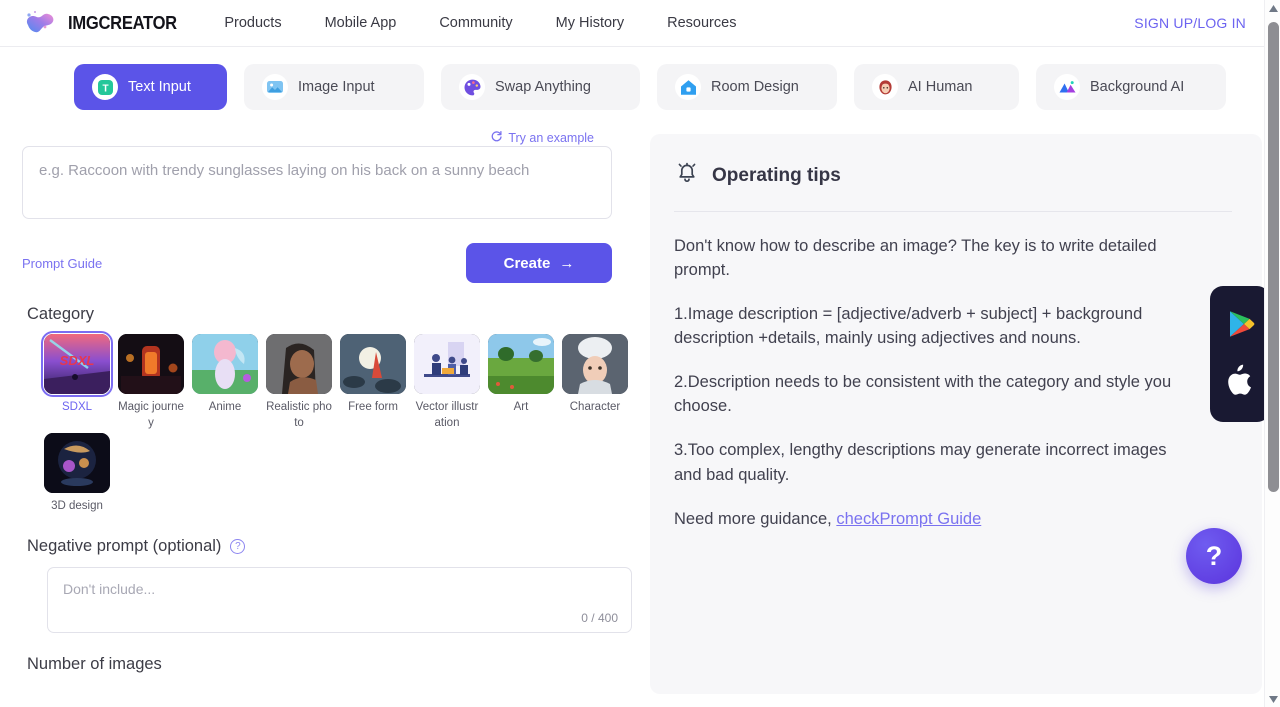  Describe the element at coordinates (551, 138) in the screenshot. I see `try-an-example-label: Try an example` at that location.